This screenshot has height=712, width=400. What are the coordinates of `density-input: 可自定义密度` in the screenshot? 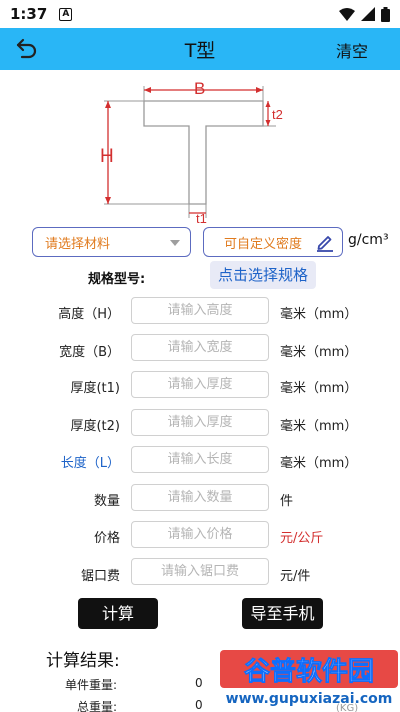 It's located at (273, 242).